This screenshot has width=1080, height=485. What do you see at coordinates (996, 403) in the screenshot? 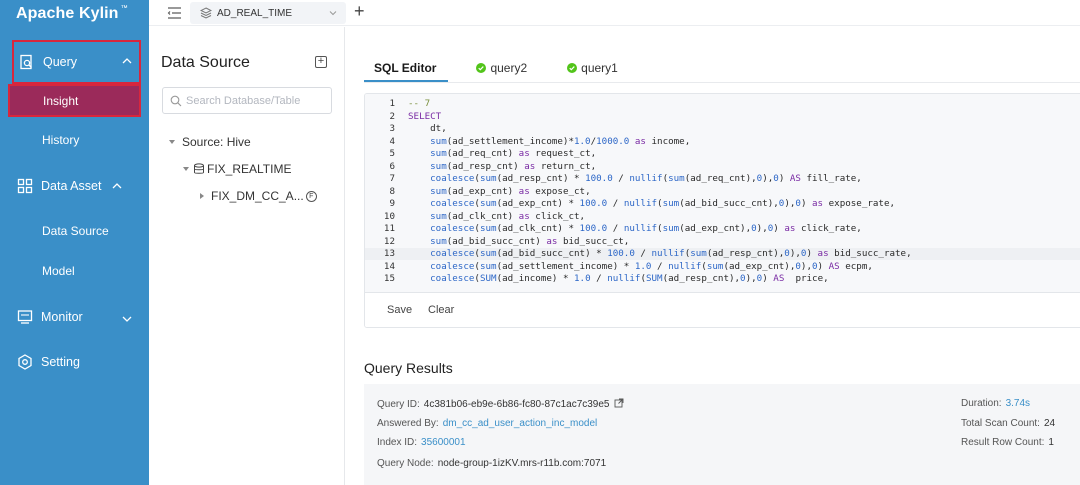
I see `duration-row: Duration: 3.74s` at bounding box center [996, 403].